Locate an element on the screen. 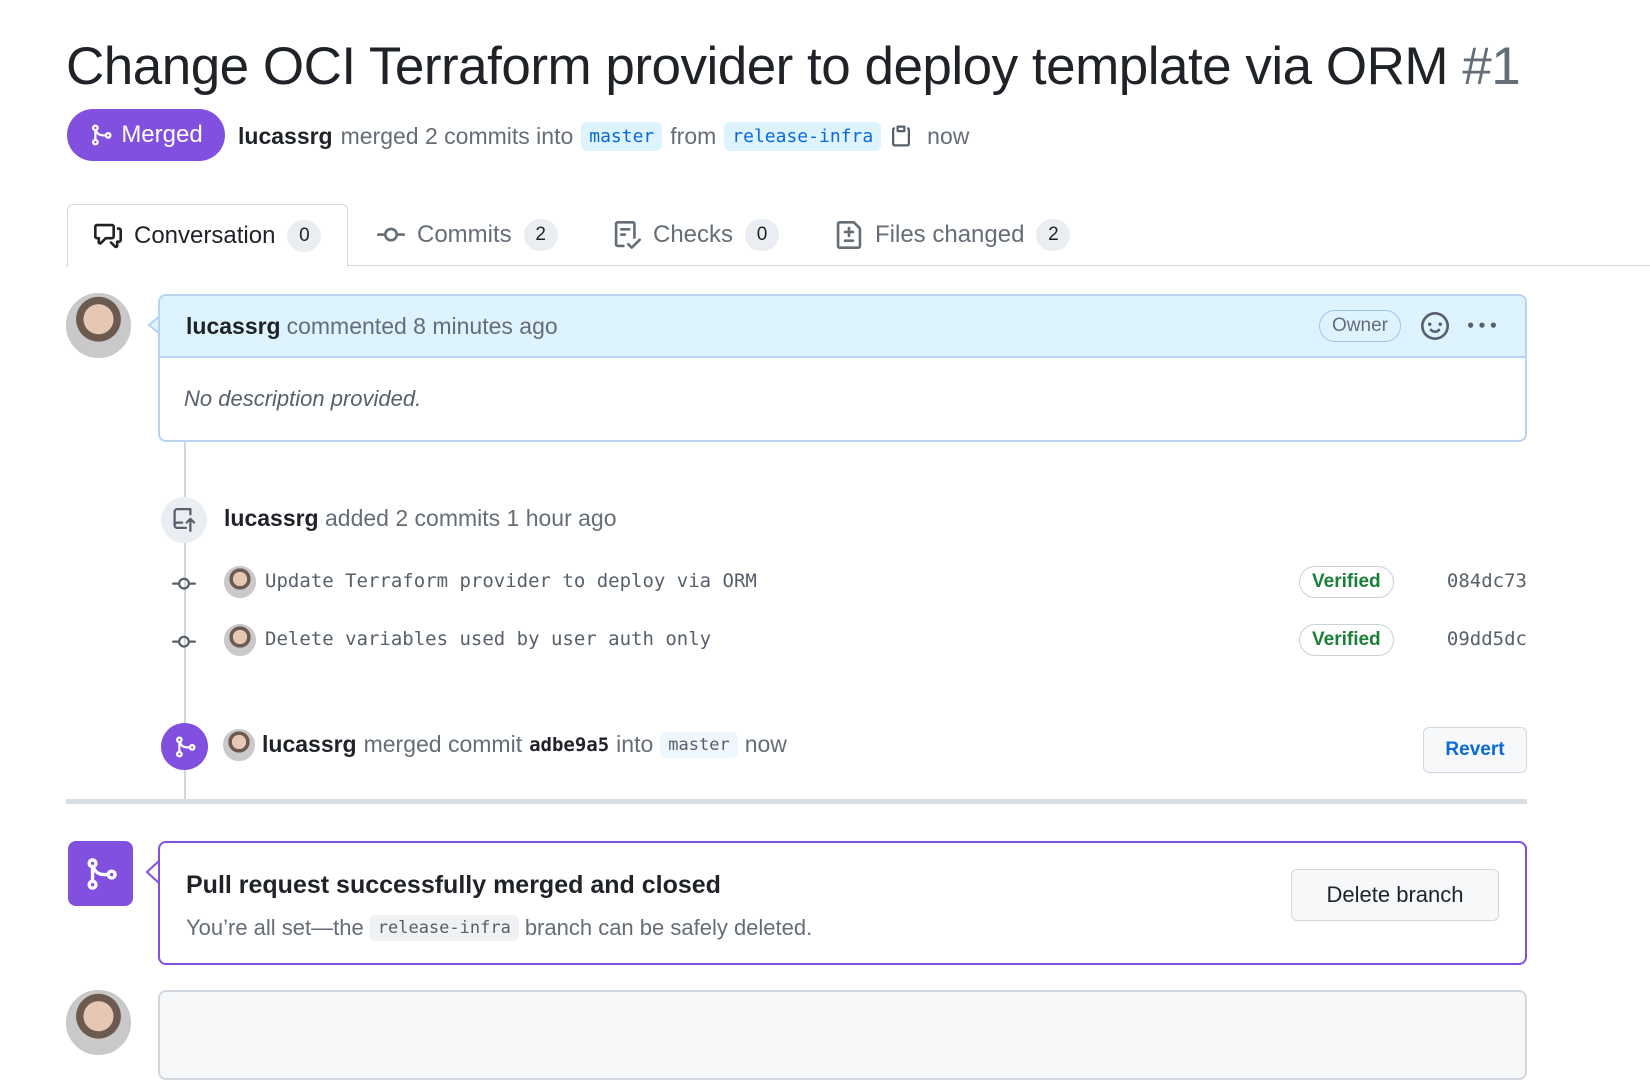 The height and width of the screenshot is (1080, 1650). repo-push-icon is located at coordinates (184, 520).